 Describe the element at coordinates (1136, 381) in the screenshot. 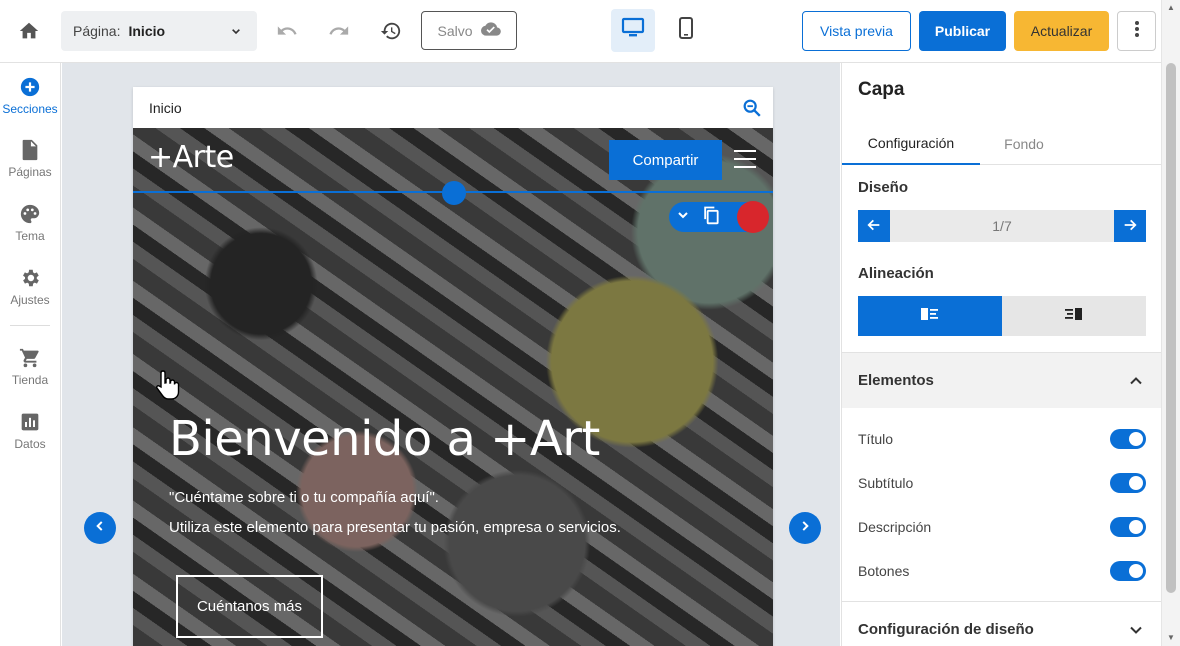

I see `chevron-up-icon` at that location.